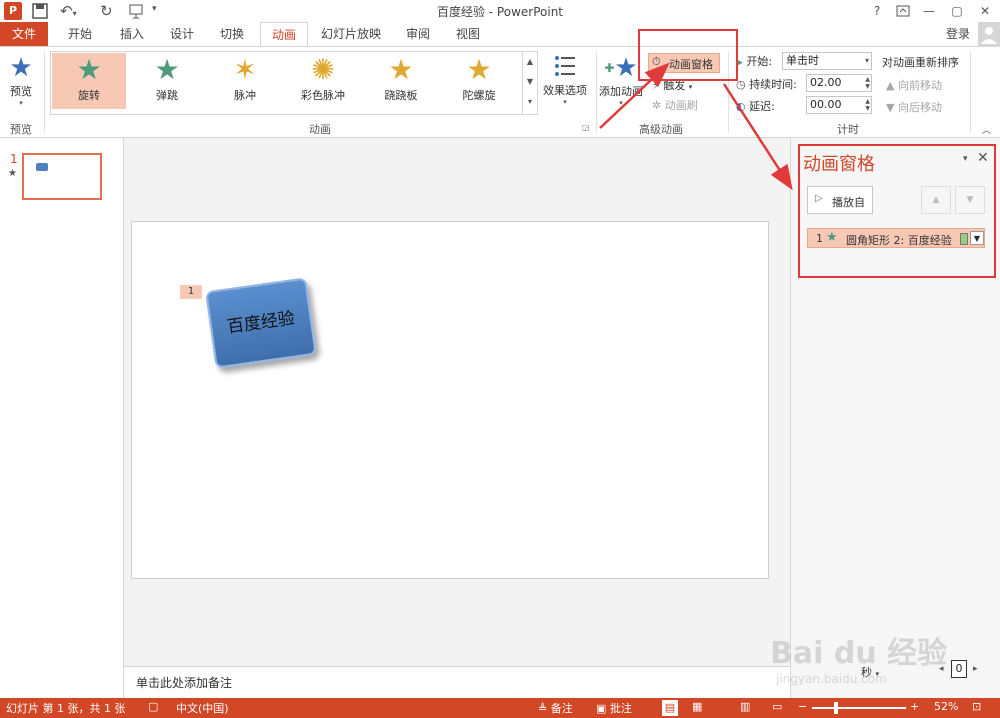 This screenshot has height=718, width=1000. I want to click on tab-review: 审阅, so click(418, 34).